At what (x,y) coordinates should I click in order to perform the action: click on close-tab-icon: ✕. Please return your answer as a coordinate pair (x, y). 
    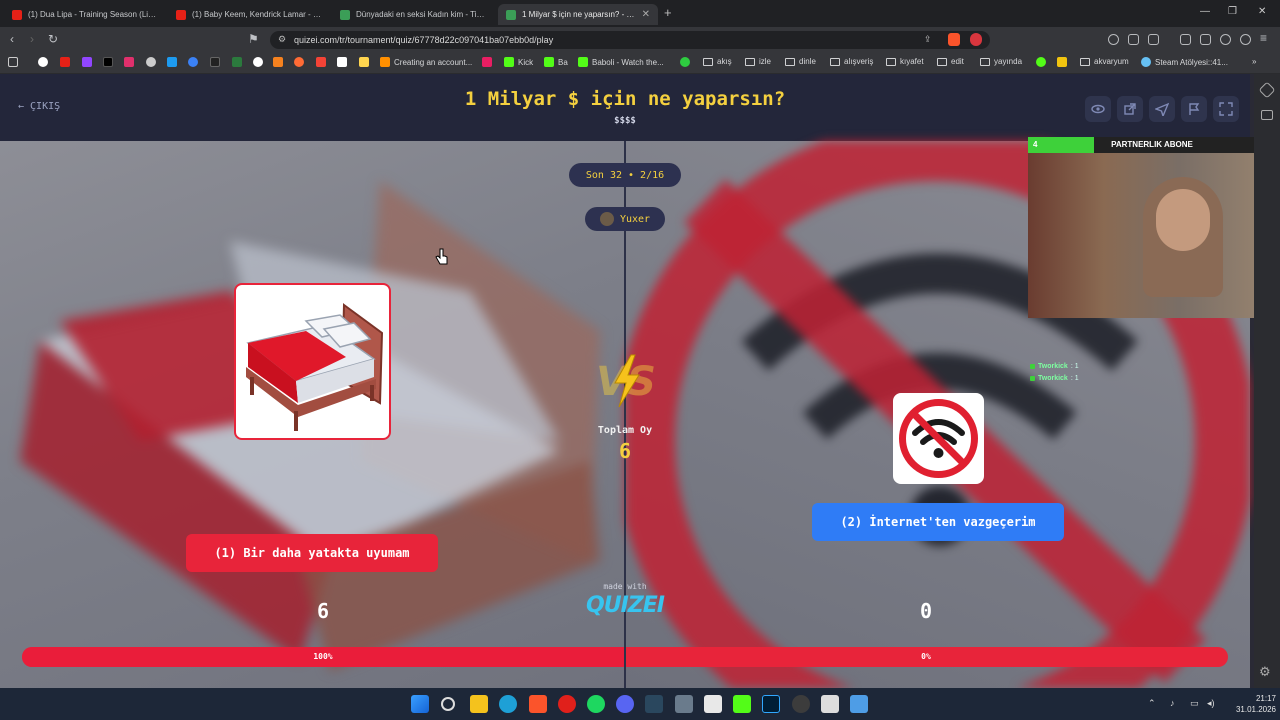
    Looking at the image, I should click on (646, 14).